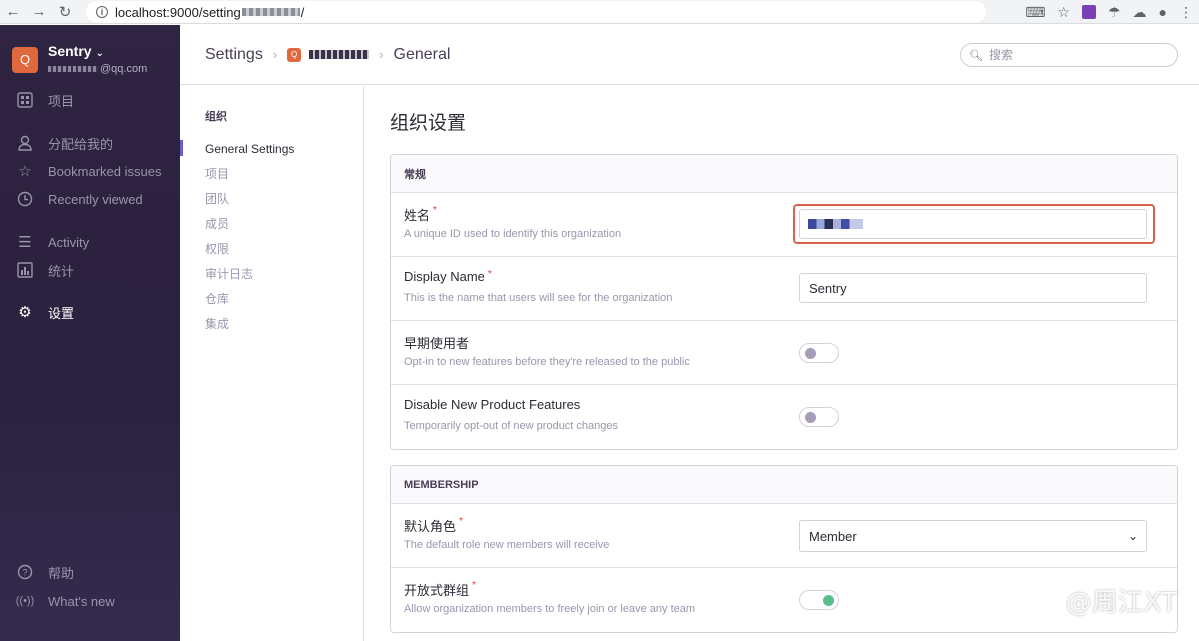 This screenshot has height=641, width=1199. What do you see at coordinates (1078, 55) in the screenshot?
I see `search-input` at bounding box center [1078, 55].